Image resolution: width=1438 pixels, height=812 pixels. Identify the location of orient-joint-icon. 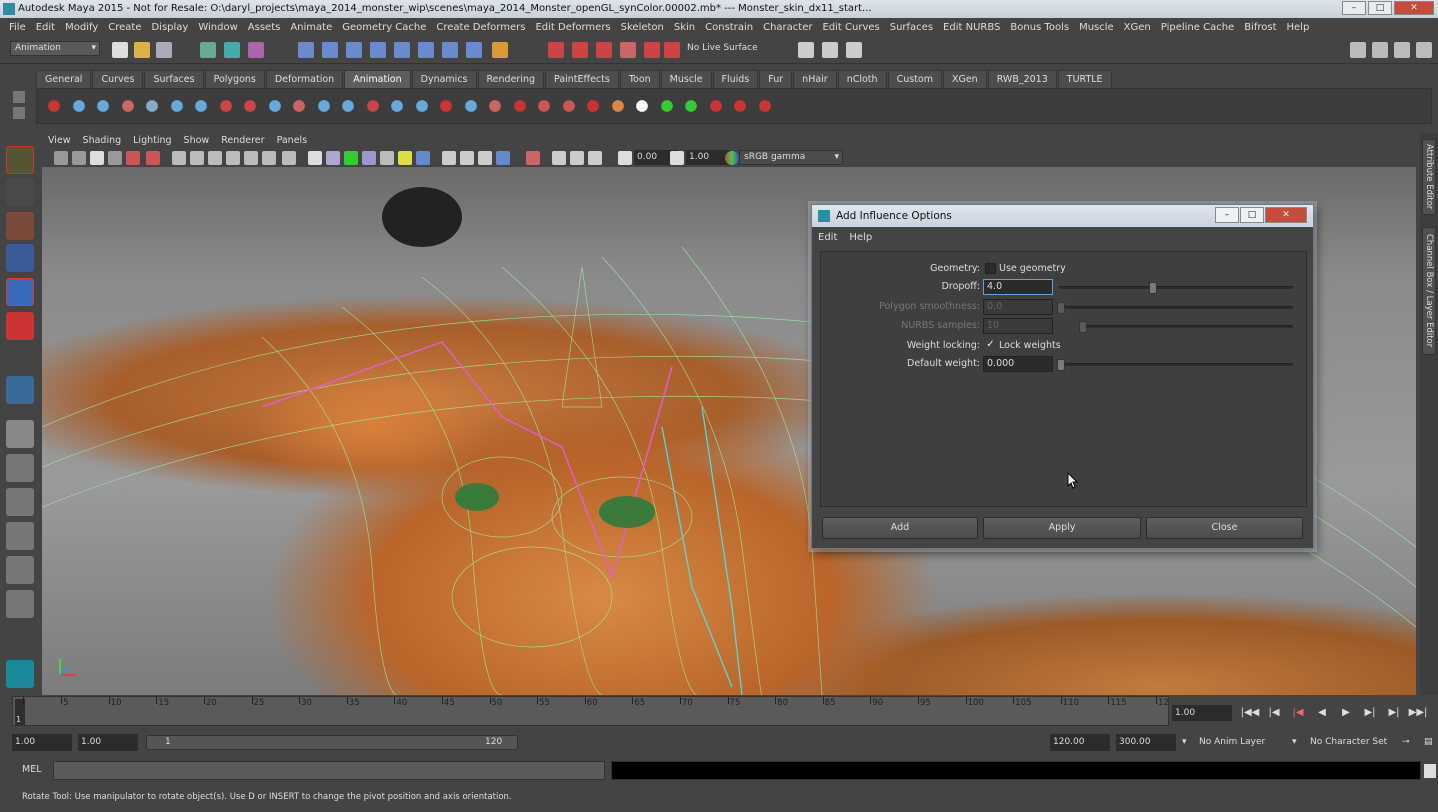
(250, 106).